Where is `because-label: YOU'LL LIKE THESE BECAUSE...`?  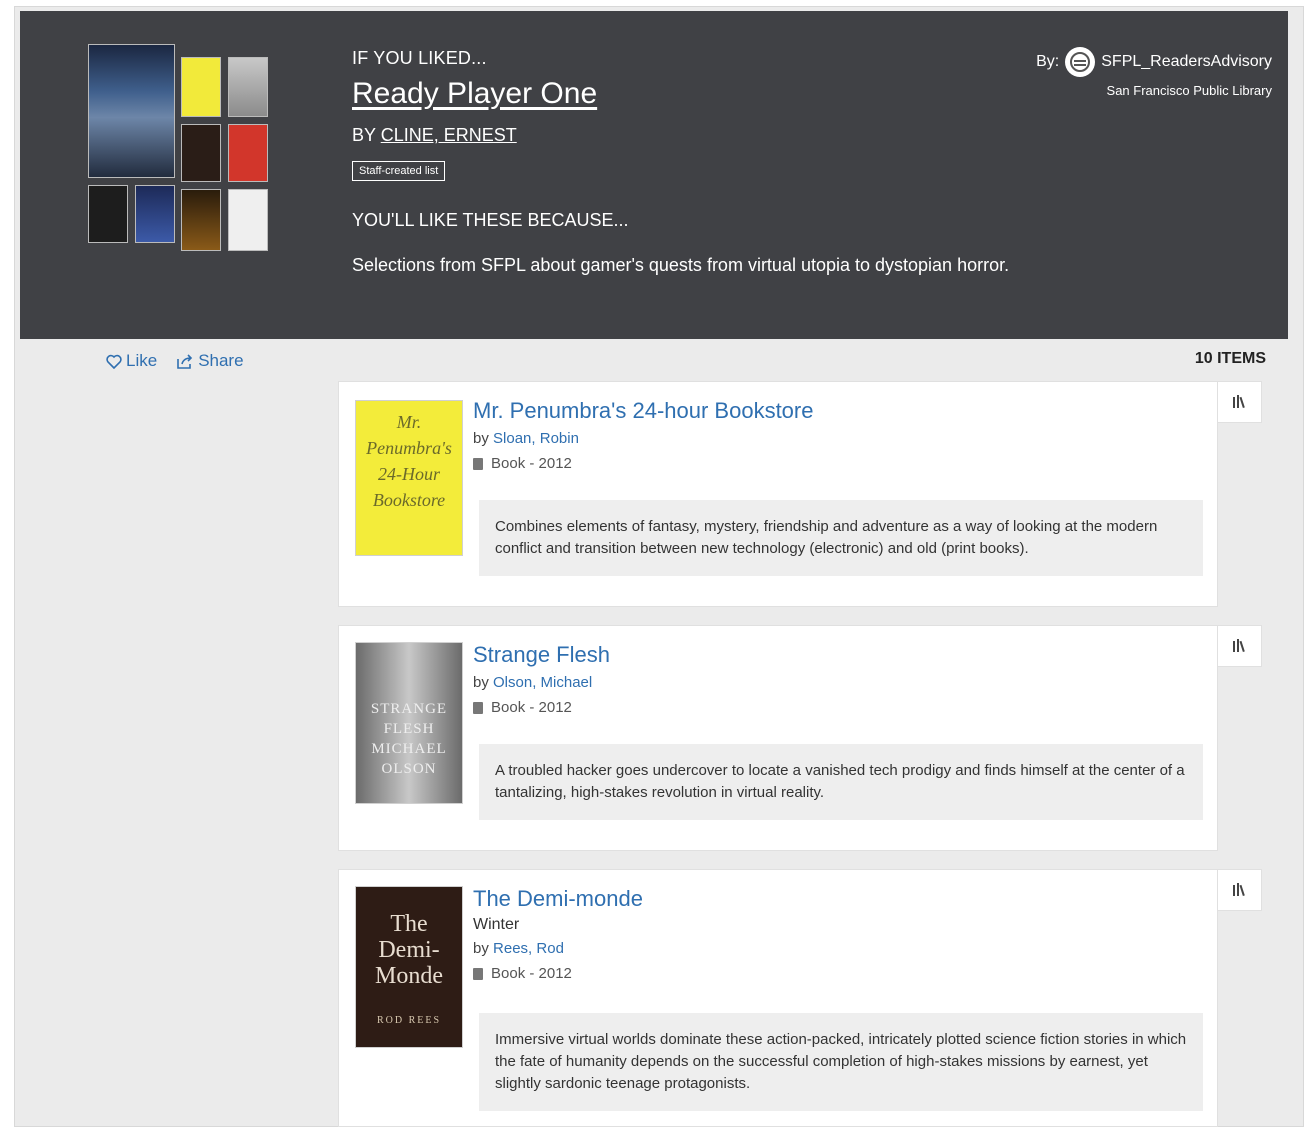
because-label: YOU'LL LIKE THESE BECAUSE... is located at coordinates (490, 220).